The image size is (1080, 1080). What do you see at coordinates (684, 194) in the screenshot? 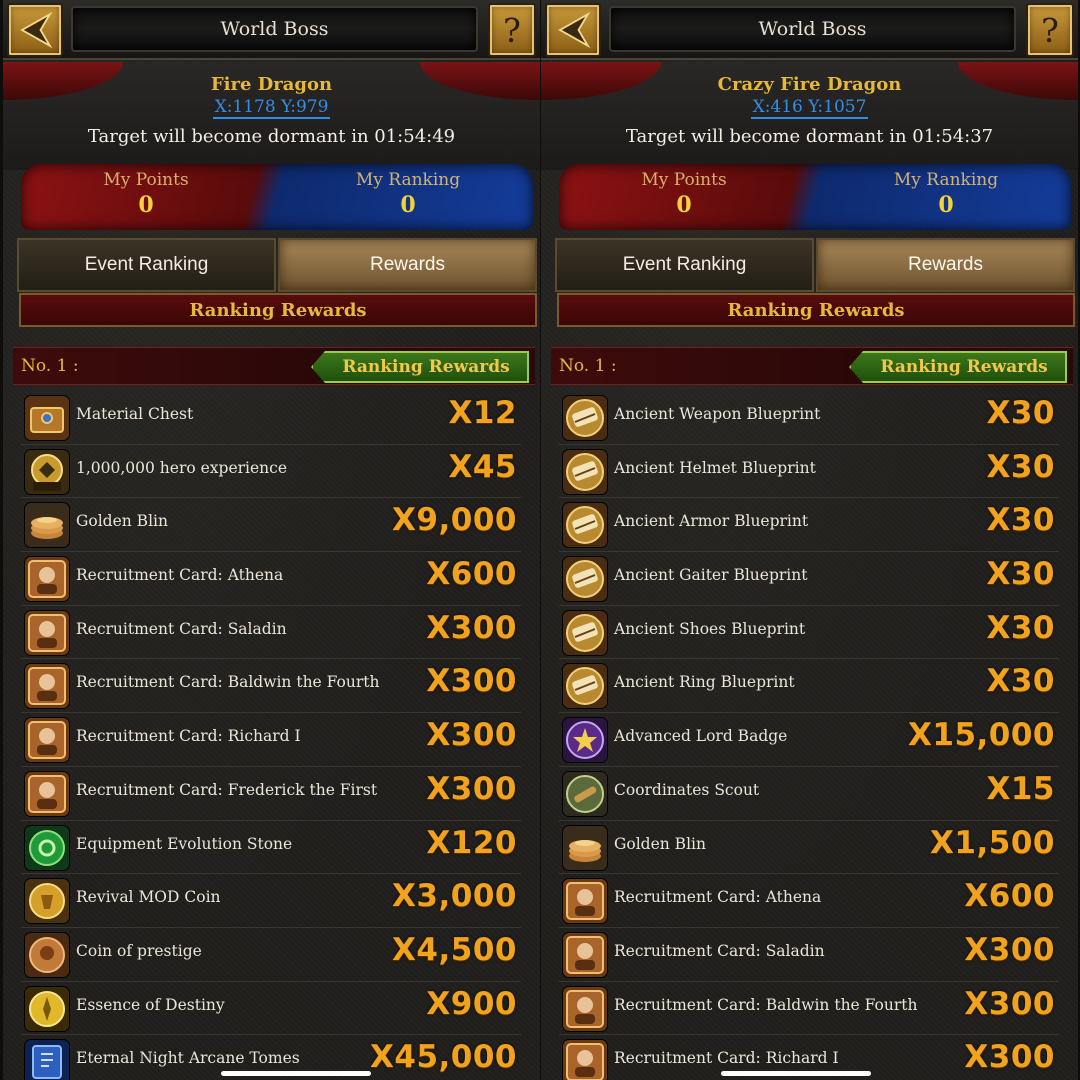
I see `my-points: My Points 0` at bounding box center [684, 194].